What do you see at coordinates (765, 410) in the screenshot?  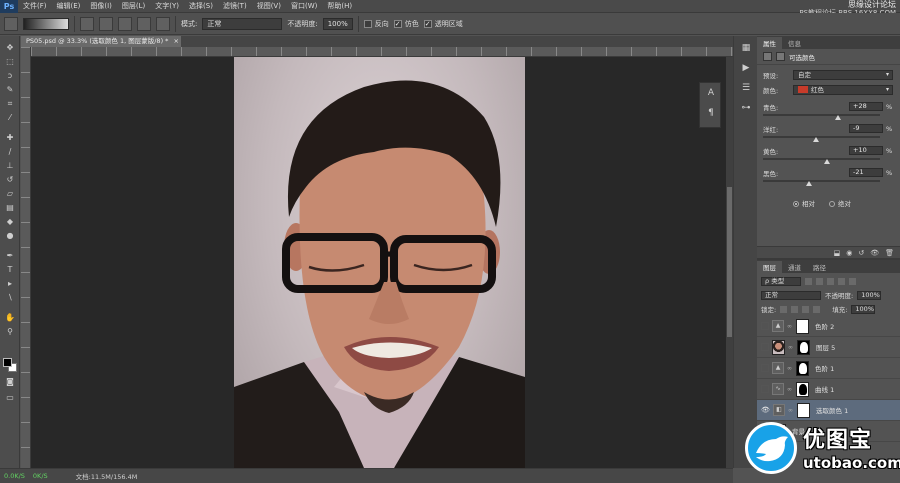 I see `visibility-eye-icon: 👁` at bounding box center [765, 410].